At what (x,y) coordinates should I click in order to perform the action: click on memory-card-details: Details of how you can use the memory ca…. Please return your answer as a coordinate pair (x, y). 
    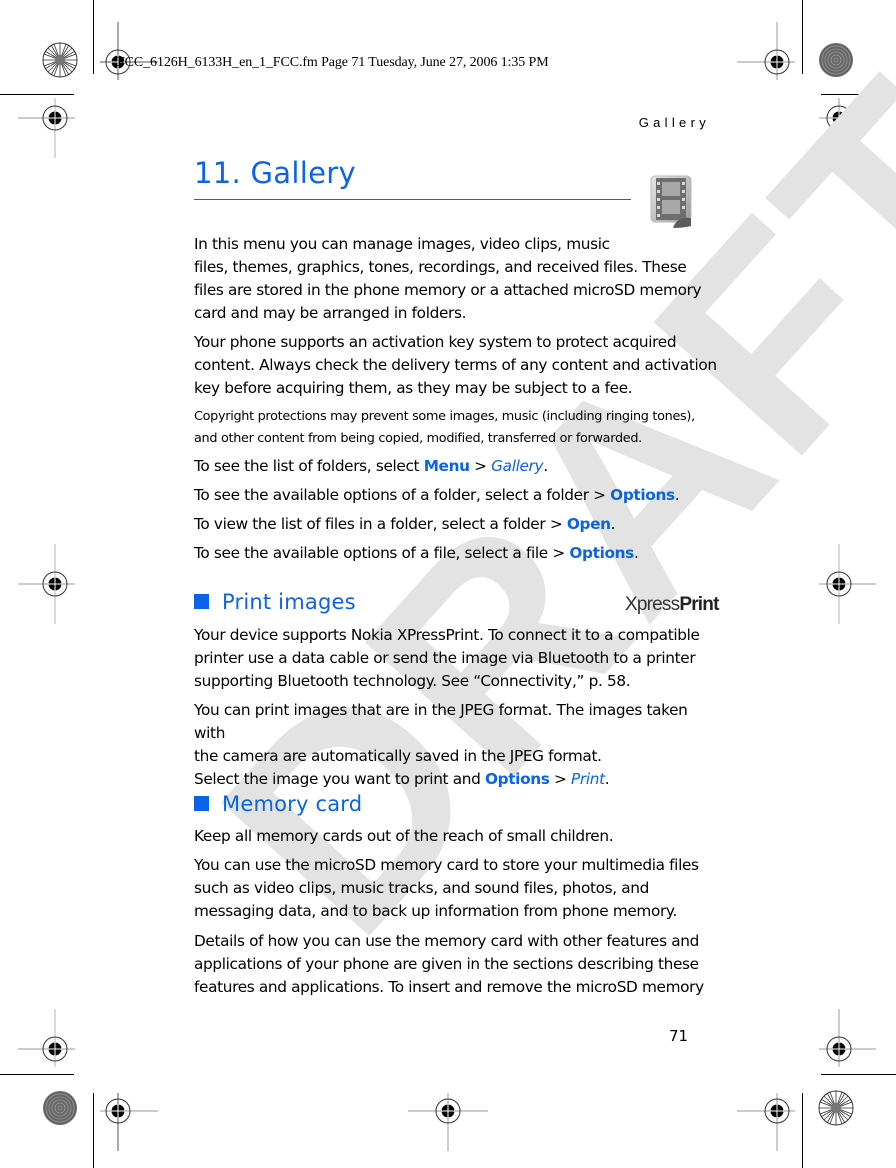
    Looking at the image, I should click on (449, 964).